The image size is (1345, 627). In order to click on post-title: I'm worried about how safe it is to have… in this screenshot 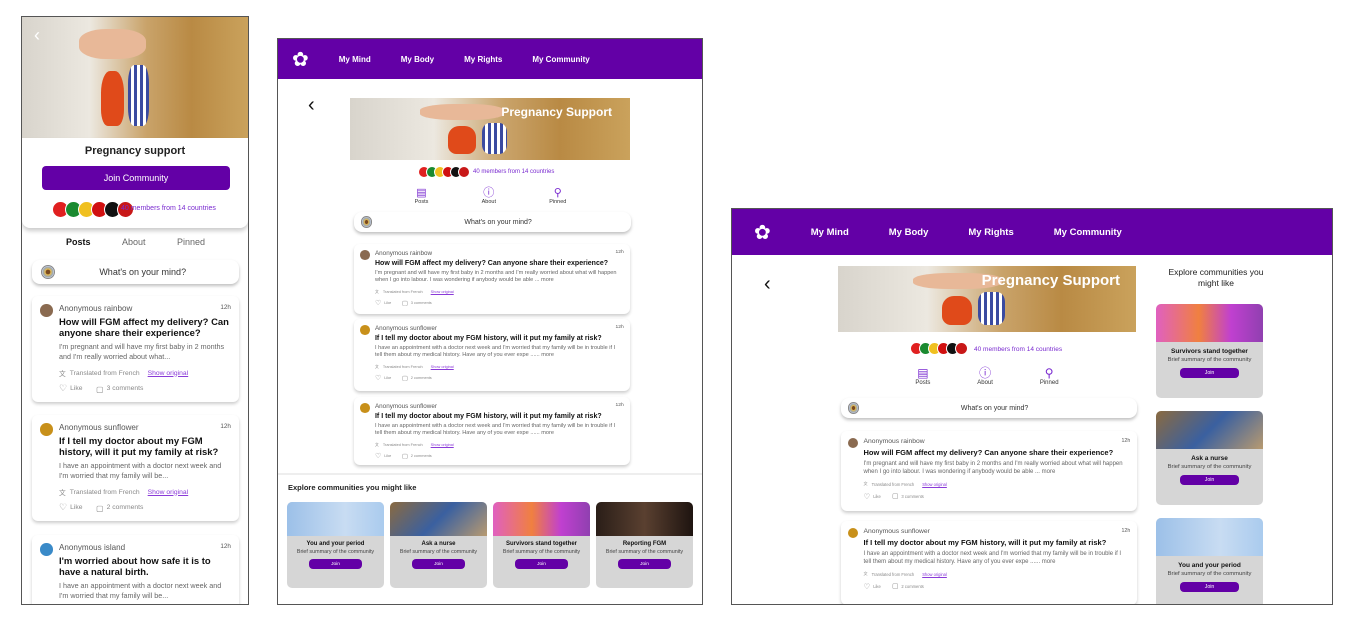, I will do `click(145, 567)`.